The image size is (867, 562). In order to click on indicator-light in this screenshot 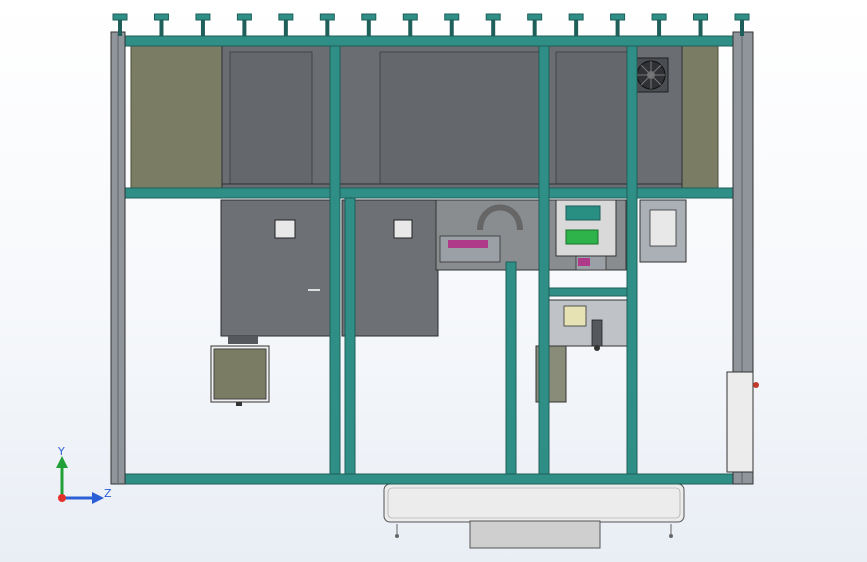, I will do `click(756, 385)`.